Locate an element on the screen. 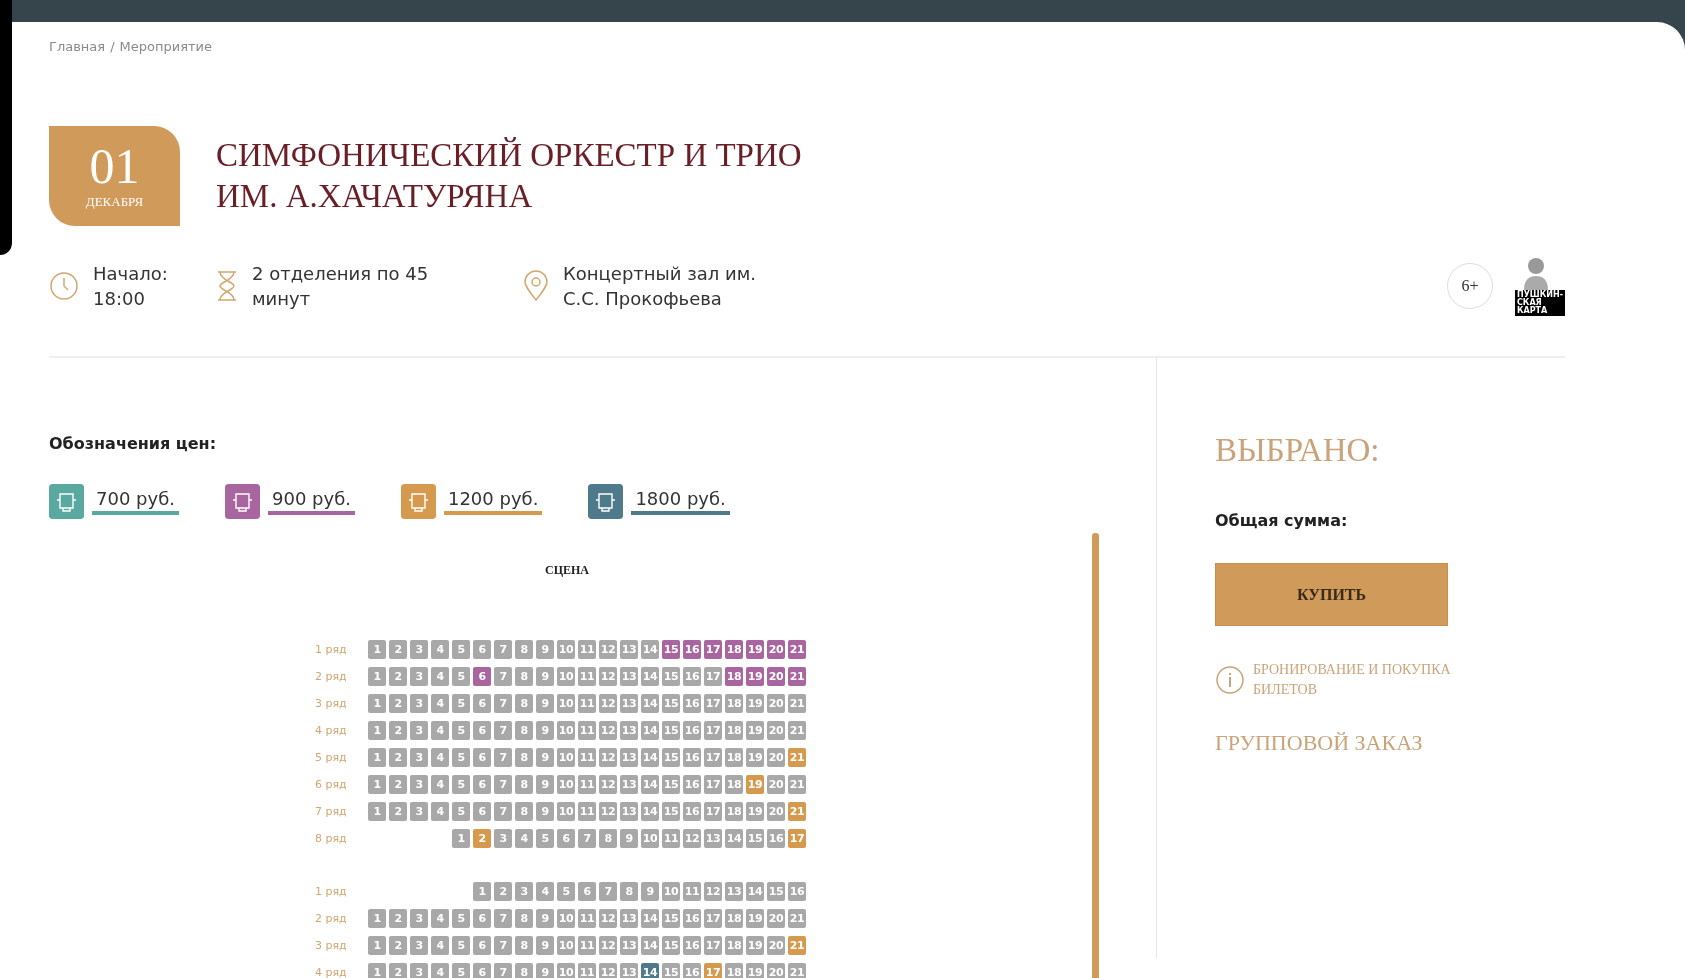  breadcrumb-link: Мероприятие is located at coordinates (165, 46).